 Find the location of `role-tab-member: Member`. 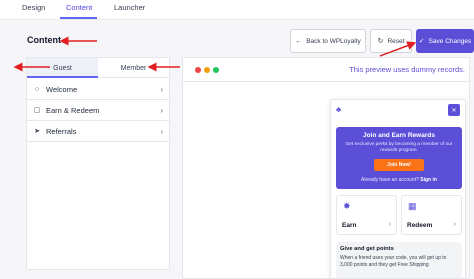

role-tab-member: Member is located at coordinates (133, 68).